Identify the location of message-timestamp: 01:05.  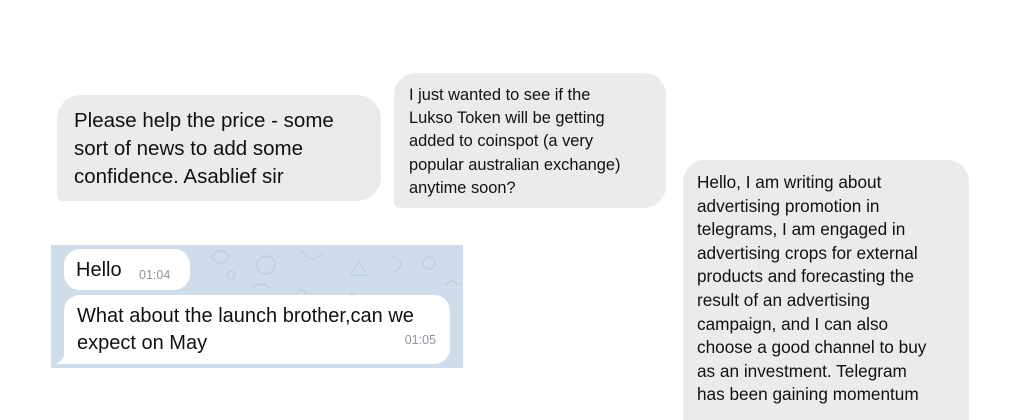
(420, 340).